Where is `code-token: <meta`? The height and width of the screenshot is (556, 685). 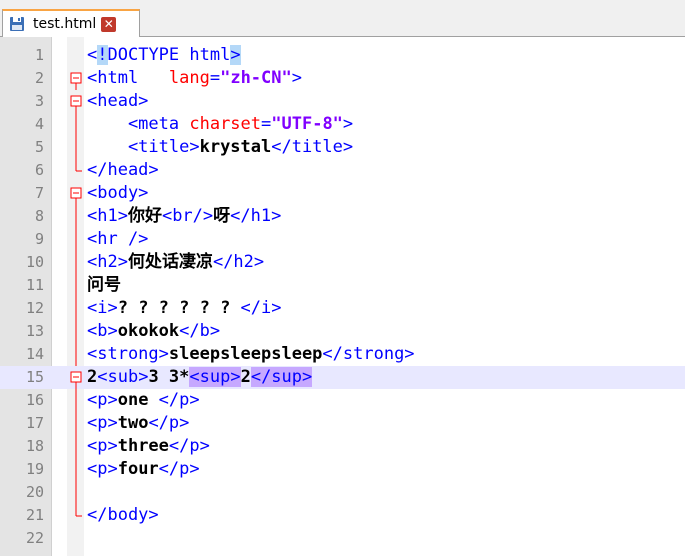
code-token: <meta is located at coordinates (138, 124).